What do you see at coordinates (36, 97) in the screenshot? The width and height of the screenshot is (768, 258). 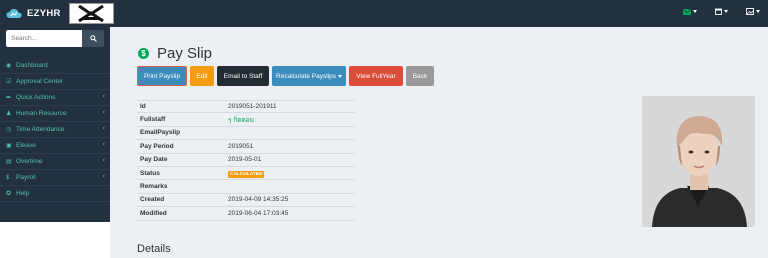 I see `sidebar-item-label: Quick Actions` at bounding box center [36, 97].